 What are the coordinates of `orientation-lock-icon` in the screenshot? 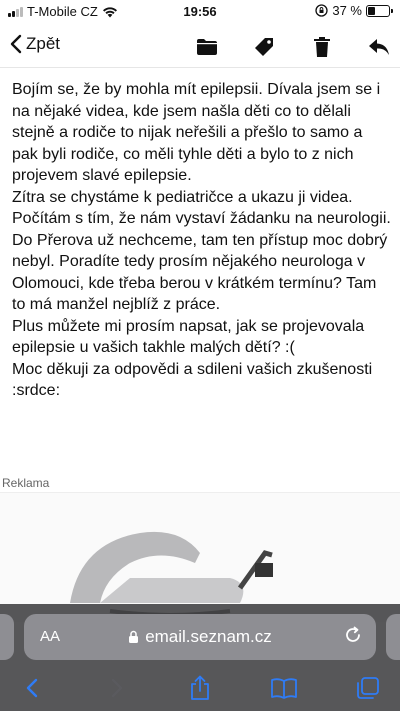 It's located at (322, 10).